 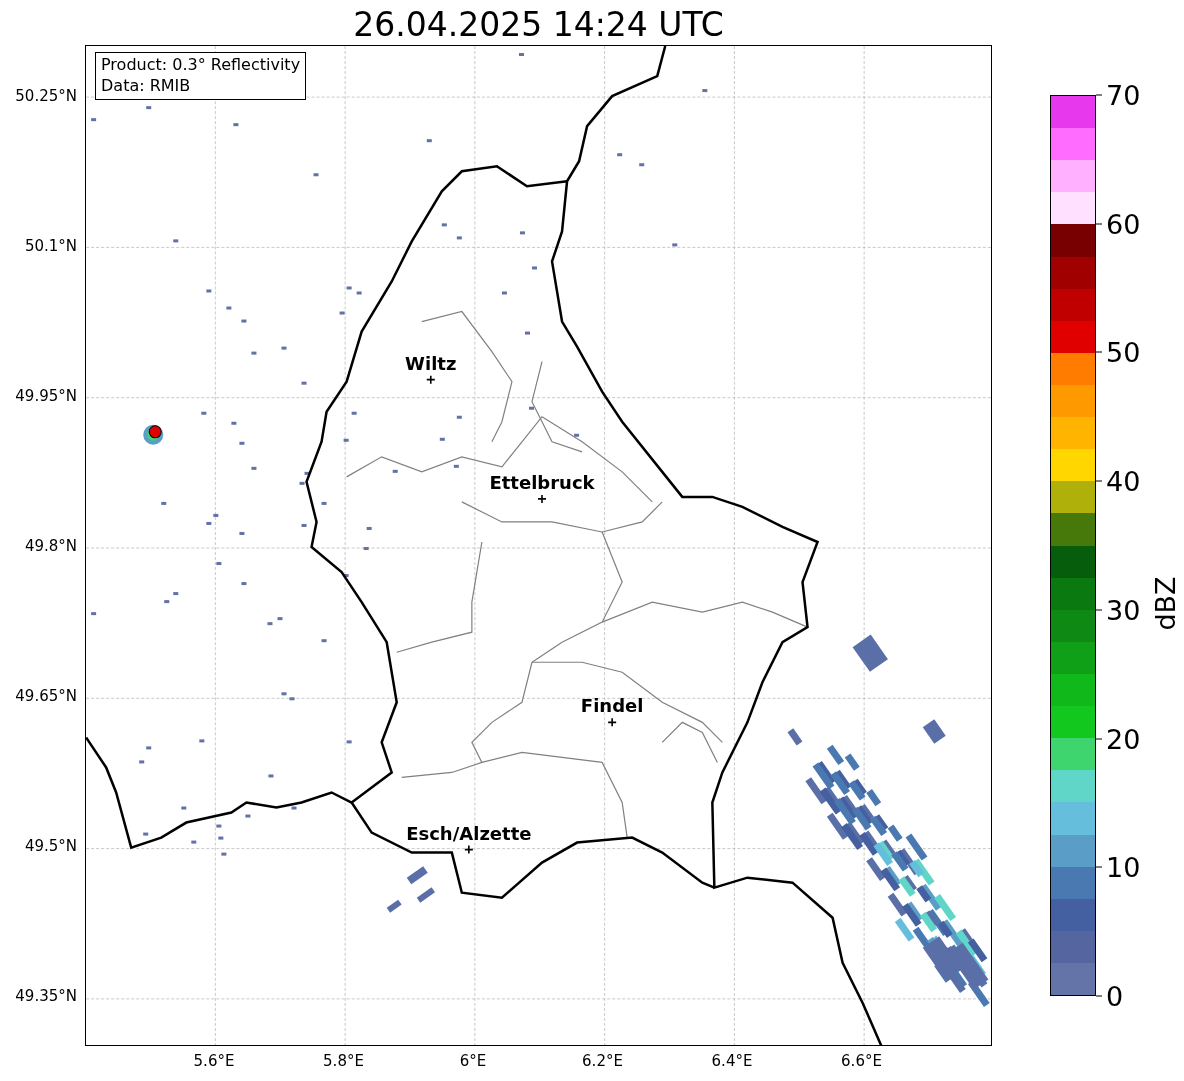 What do you see at coordinates (1115, 996) in the screenshot?
I see `colorbar-tick-label: 0` at bounding box center [1115, 996].